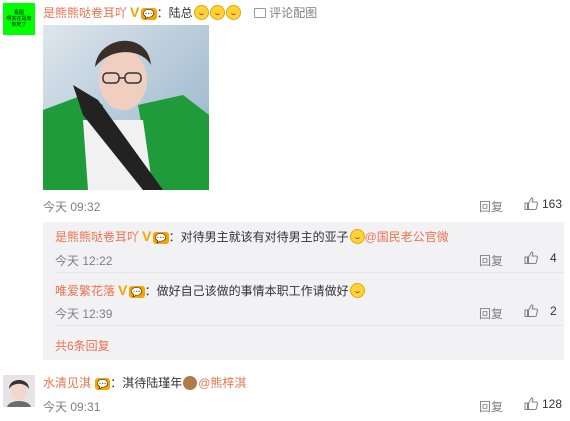 The height and width of the screenshot is (421, 570). I want to click on bear-emoji-icon, so click(190, 383).